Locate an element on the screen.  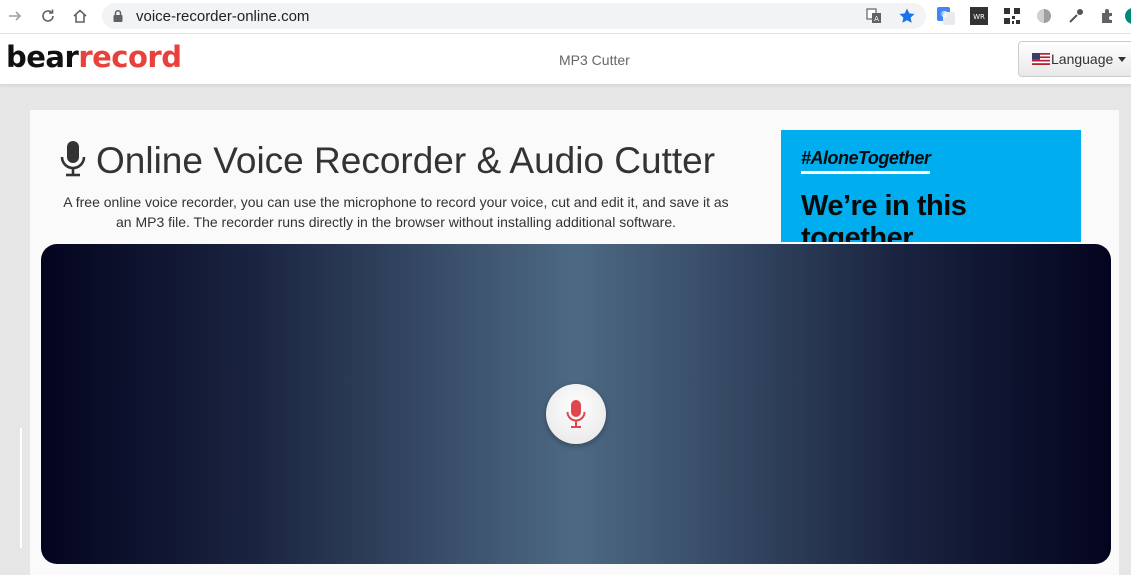
reload-icon is located at coordinates (48, 16).